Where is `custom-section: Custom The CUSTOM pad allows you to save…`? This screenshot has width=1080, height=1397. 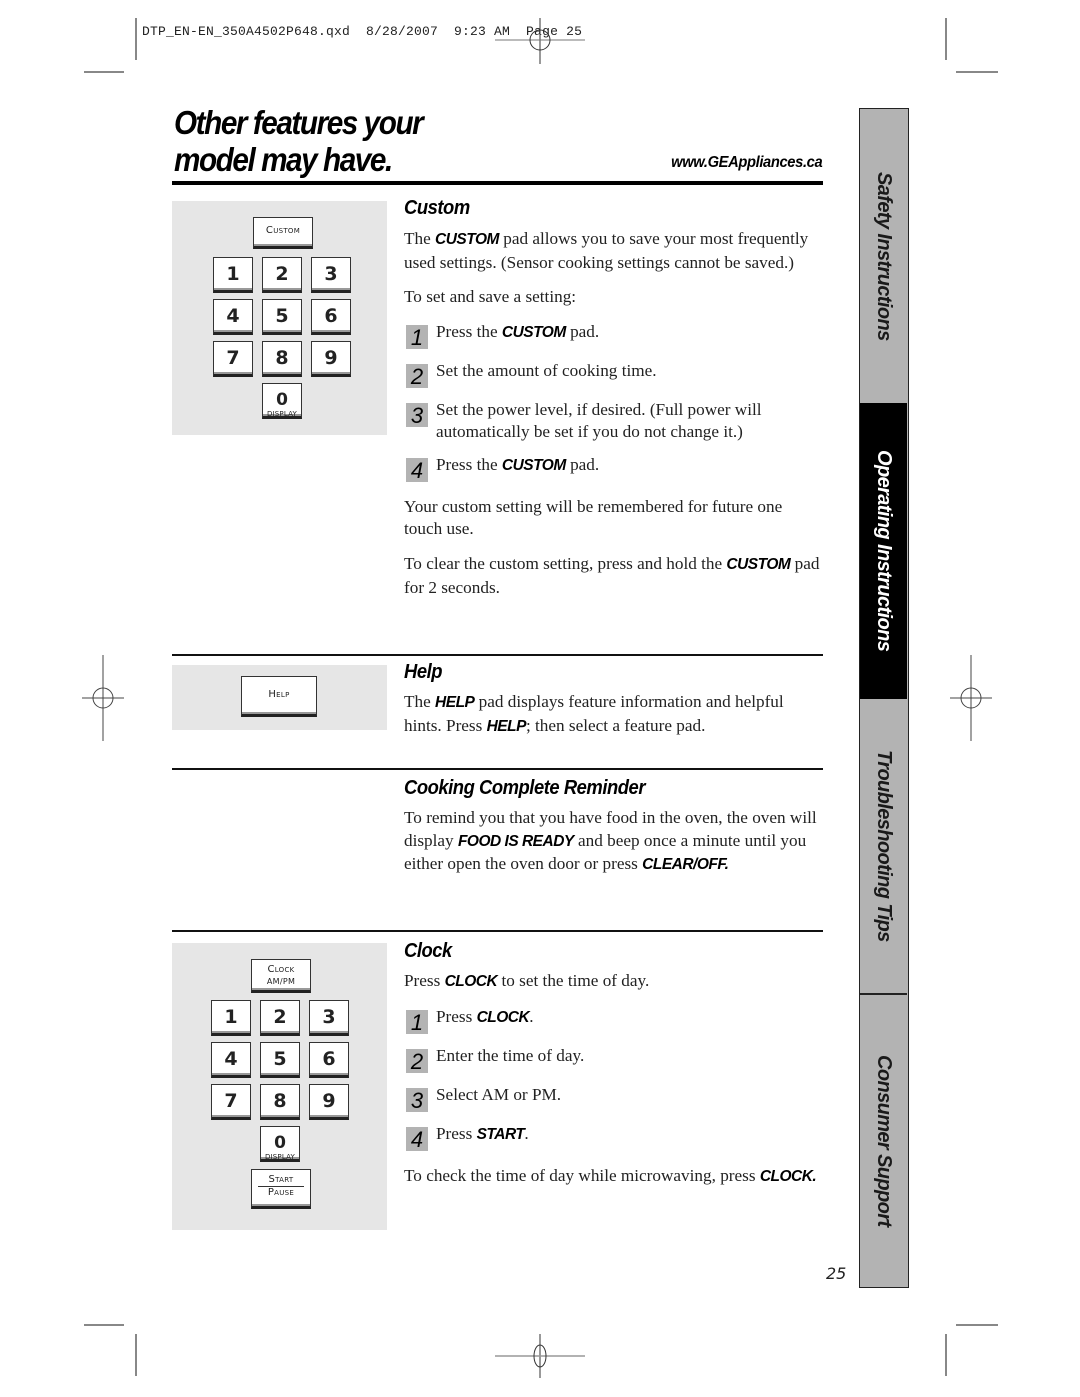
custom-section: Custom The CUSTOM pad allows you to save… is located at coordinates (614, 398).